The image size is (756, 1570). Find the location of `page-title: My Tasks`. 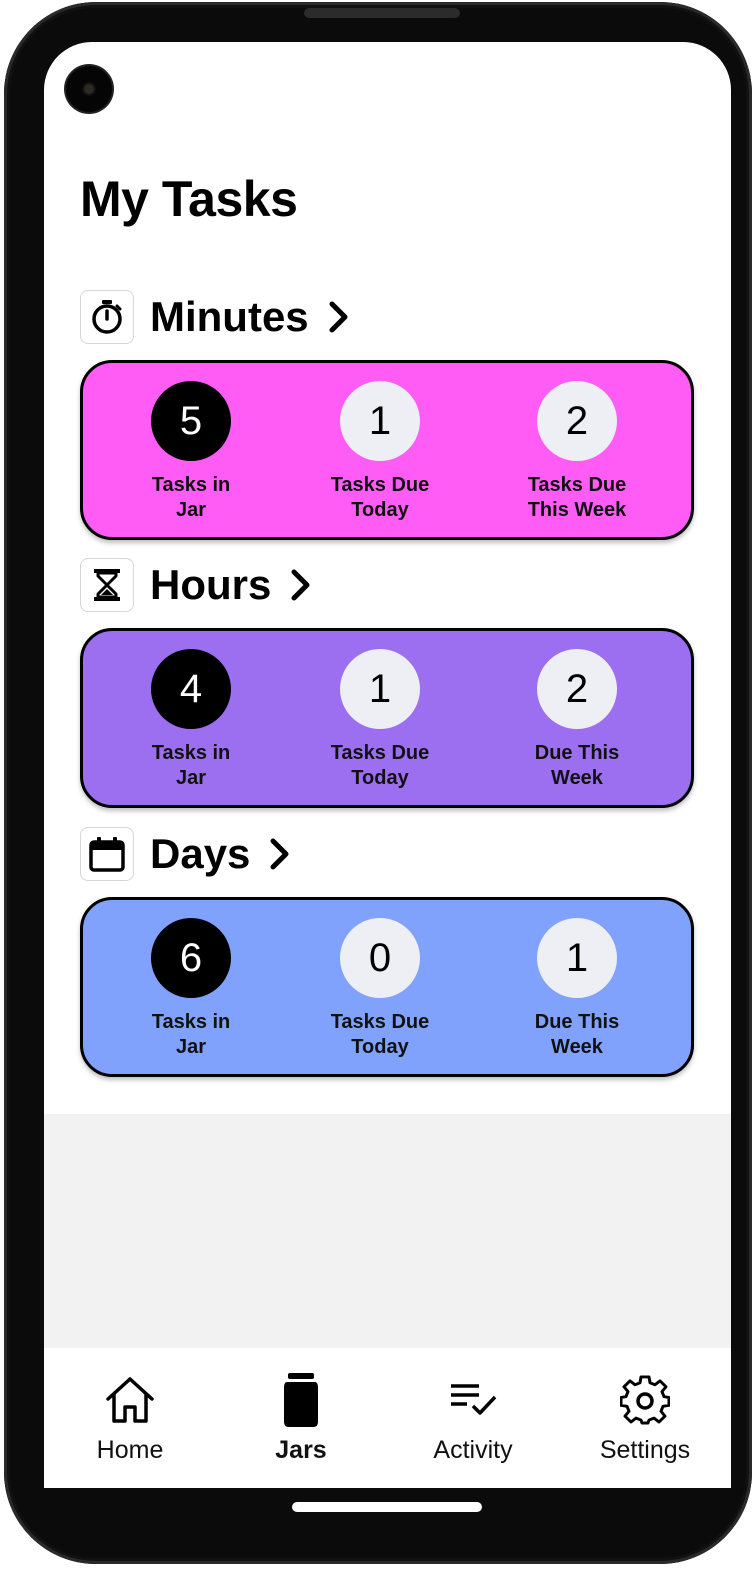

page-title: My Tasks is located at coordinates (189, 199).